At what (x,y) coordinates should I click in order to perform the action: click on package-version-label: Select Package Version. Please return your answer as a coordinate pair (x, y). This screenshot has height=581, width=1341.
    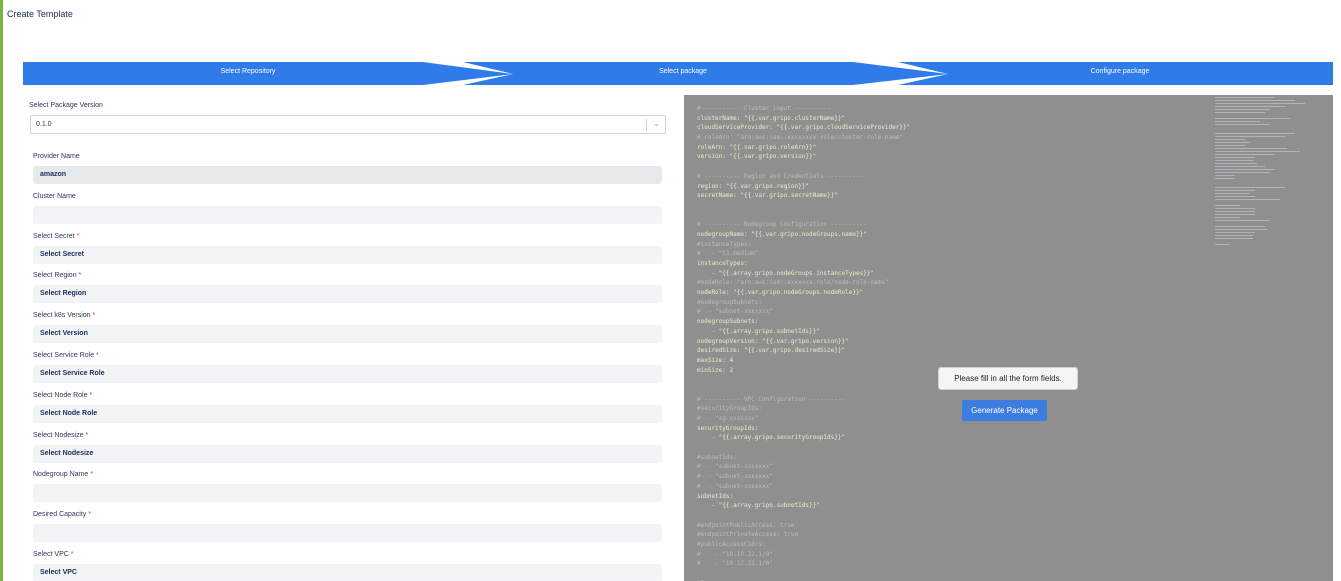
    Looking at the image, I should click on (66, 105).